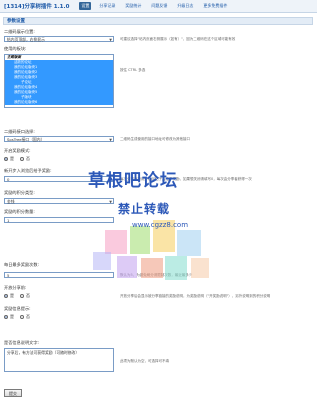 The image size is (320, 400). What do you see at coordinates (11, 201) in the screenshot?
I see `reward-type-value: 金钱` at bounding box center [11, 201].